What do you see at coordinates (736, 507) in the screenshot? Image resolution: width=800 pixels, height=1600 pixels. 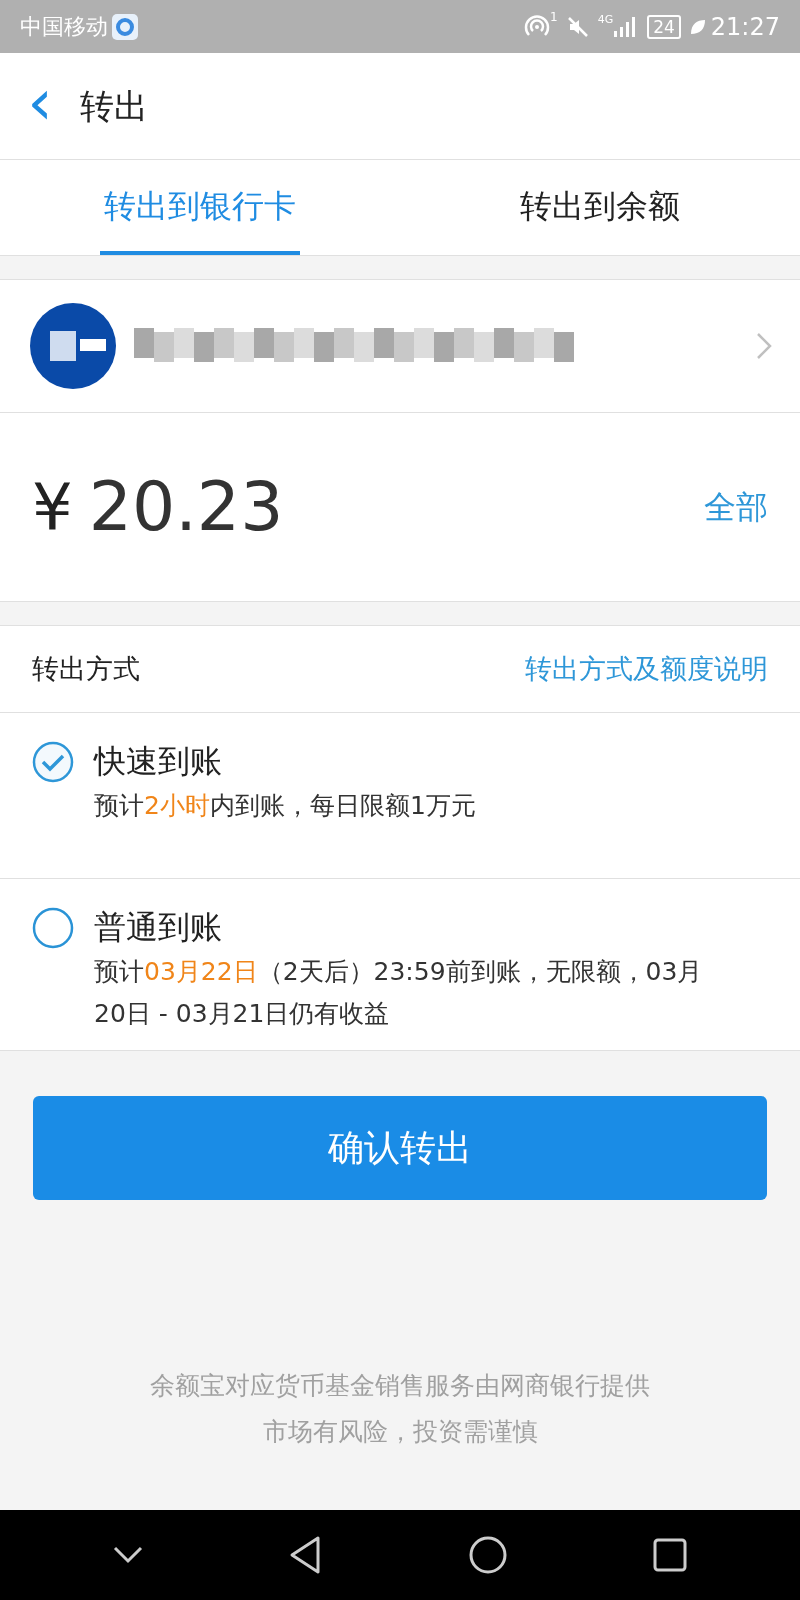 I see `all-link: 全部` at bounding box center [736, 507].